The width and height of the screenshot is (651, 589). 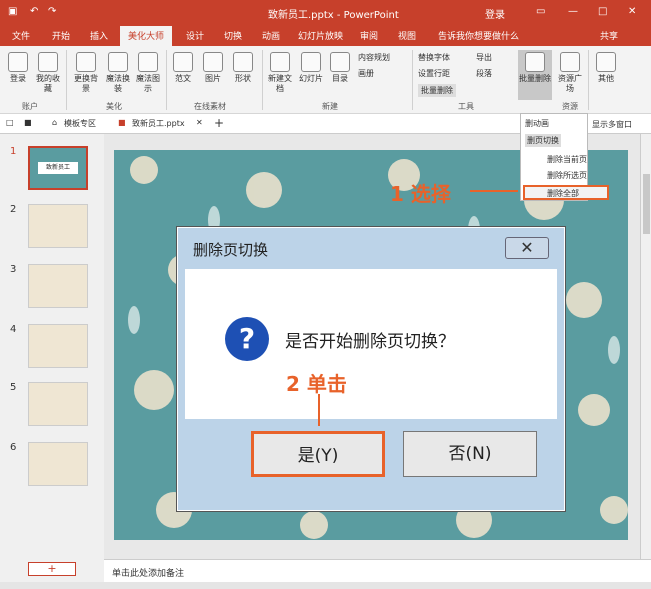 What do you see at coordinates (13, 209) in the screenshot?
I see `slide-number: 2` at bounding box center [13, 209].